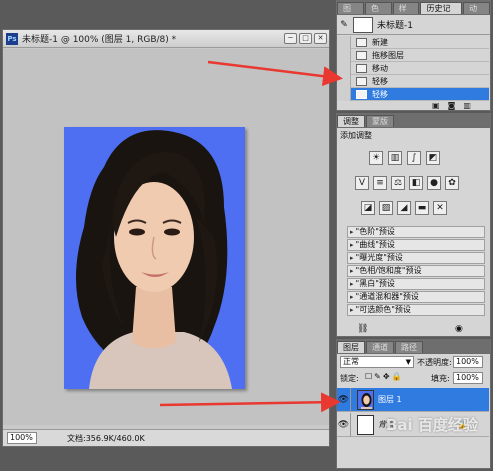  I want to click on color-balance-icon: ⚖, so click(398, 183).